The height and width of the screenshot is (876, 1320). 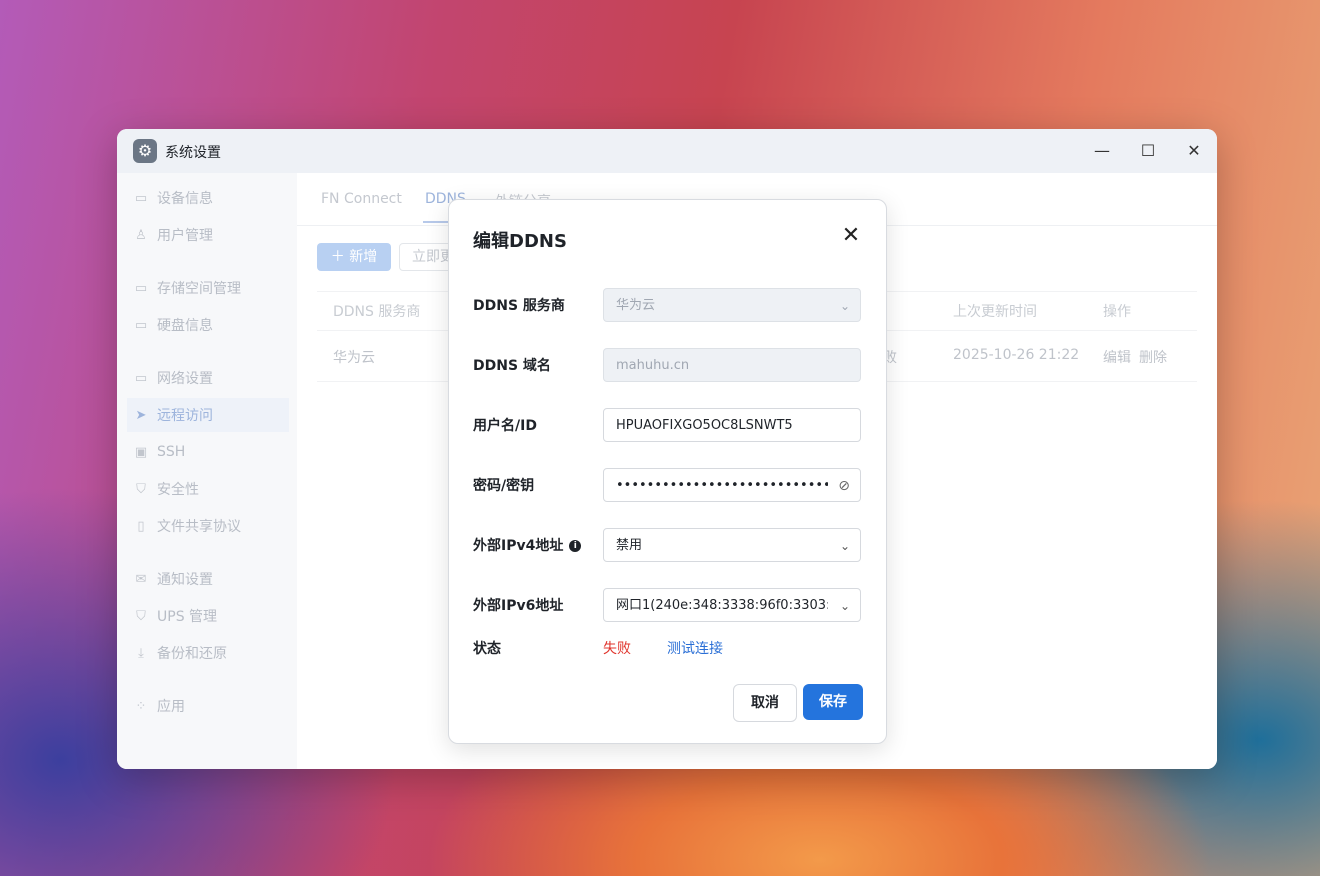 I want to click on provider-select: 华为云 ⌄, so click(x=732, y=305).